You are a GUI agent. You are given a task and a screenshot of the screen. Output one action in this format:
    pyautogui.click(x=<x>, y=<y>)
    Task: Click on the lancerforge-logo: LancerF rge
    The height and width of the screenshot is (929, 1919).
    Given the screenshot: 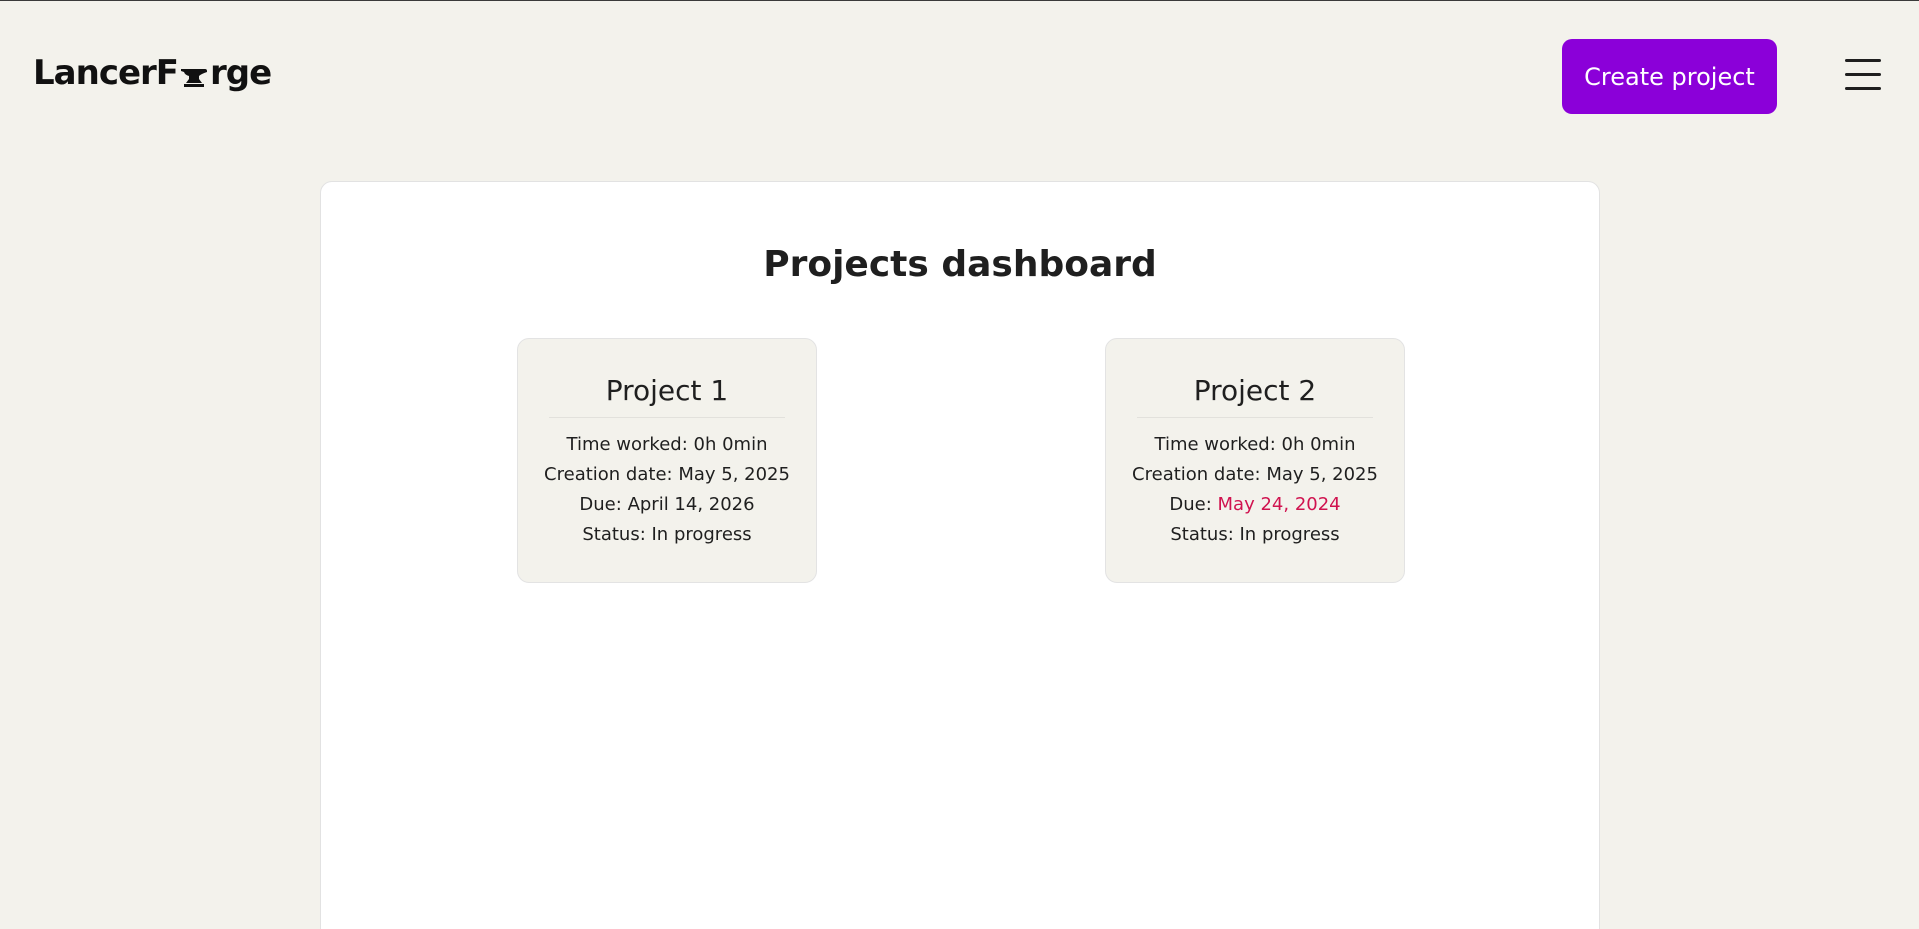 What is the action you would take?
    pyautogui.click(x=152, y=73)
    